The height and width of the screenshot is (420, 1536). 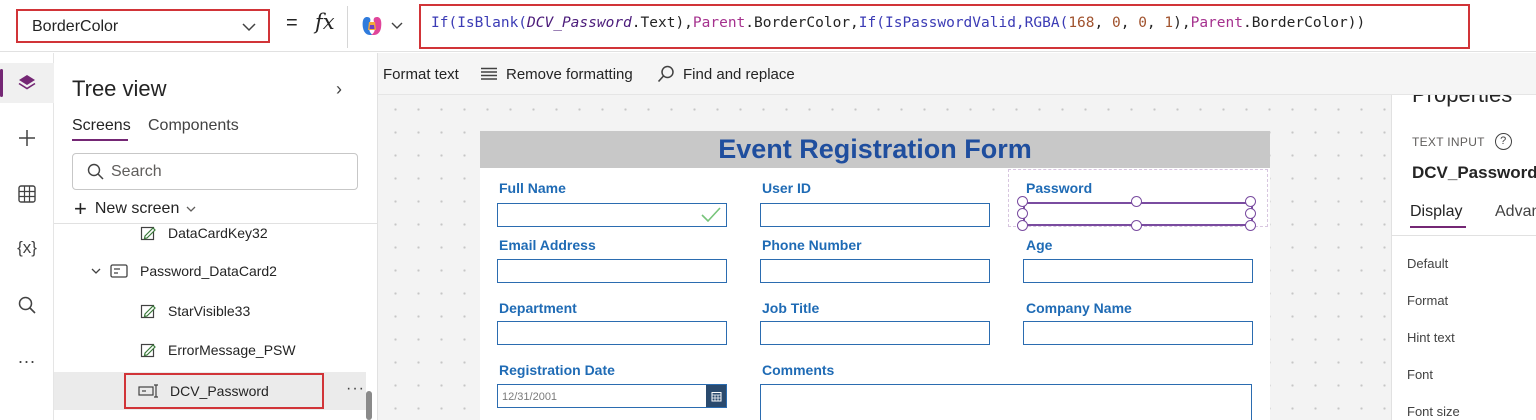 I want to click on properties-title: Properties, so click(x=1462, y=101).